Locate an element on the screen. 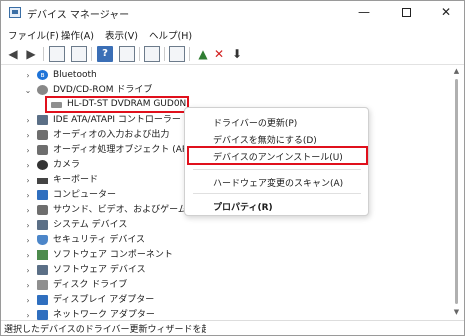  tree-node-disk-drives: › ディスク ドライブ is located at coordinates (225, 285).